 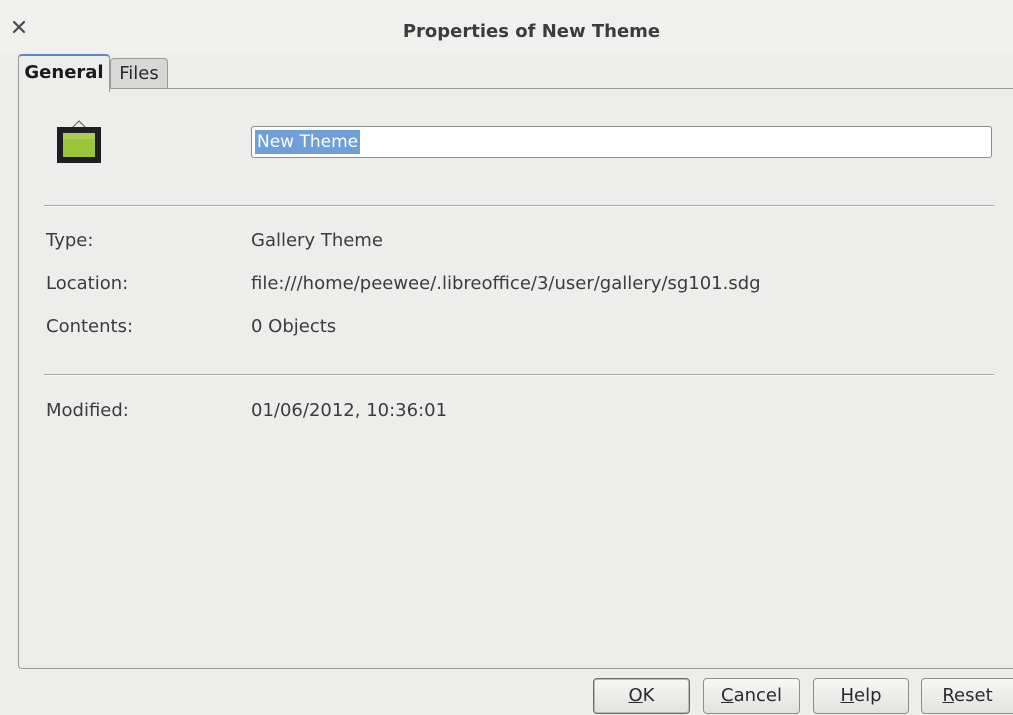 I want to click on window-title: Properties of New Theme, so click(x=531, y=31).